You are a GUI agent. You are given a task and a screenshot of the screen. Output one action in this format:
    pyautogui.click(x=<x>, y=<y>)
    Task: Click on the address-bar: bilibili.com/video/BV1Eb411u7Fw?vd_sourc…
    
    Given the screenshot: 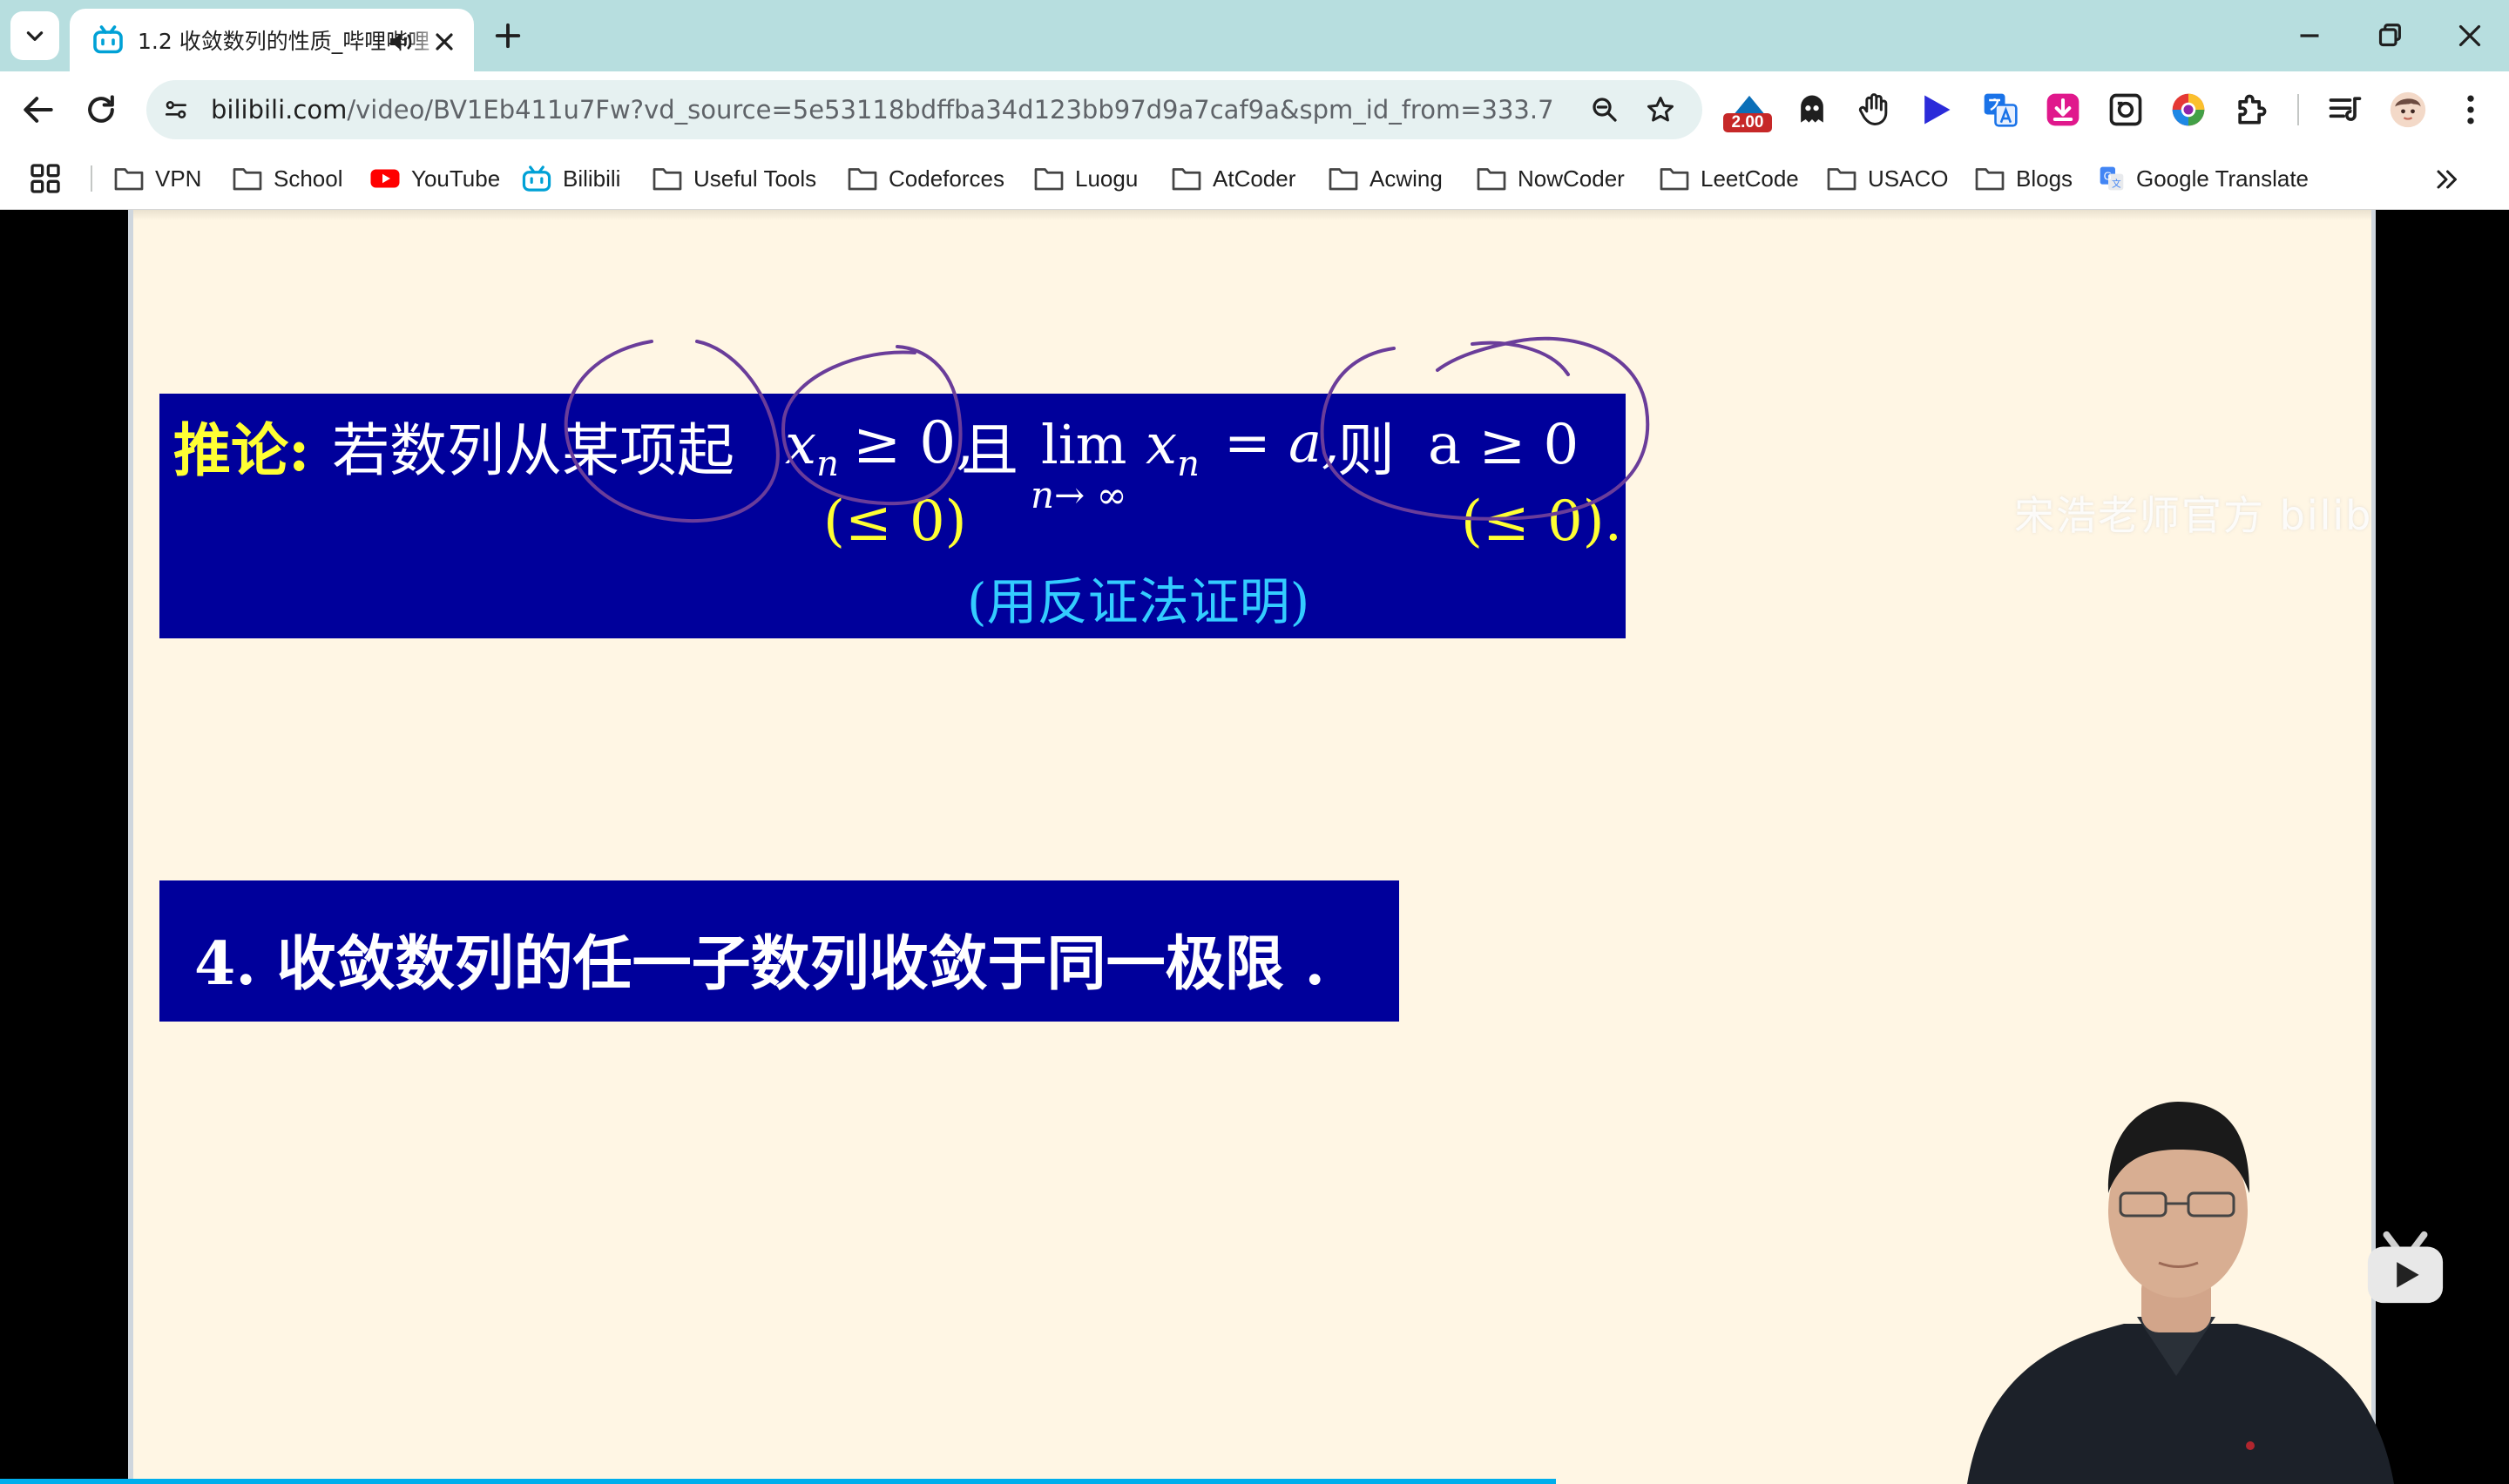 What is the action you would take?
    pyautogui.click(x=924, y=109)
    